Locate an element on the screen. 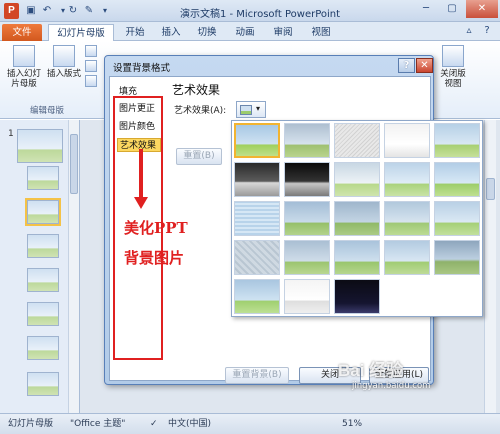  tab-home: 开始 is located at coordinates (135, 32).